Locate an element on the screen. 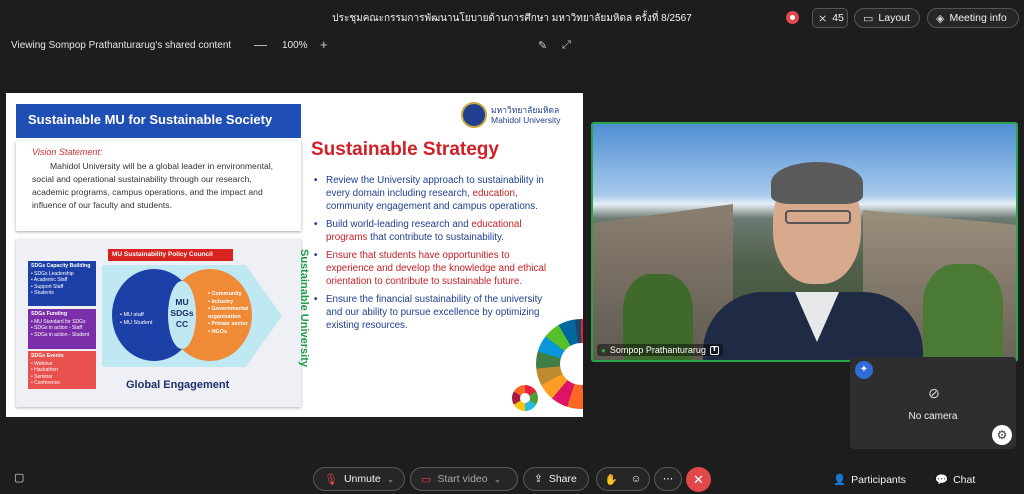 This screenshot has width=1024, height=494. start-video-button: ▭ Start video ⌄ is located at coordinates (464, 479).